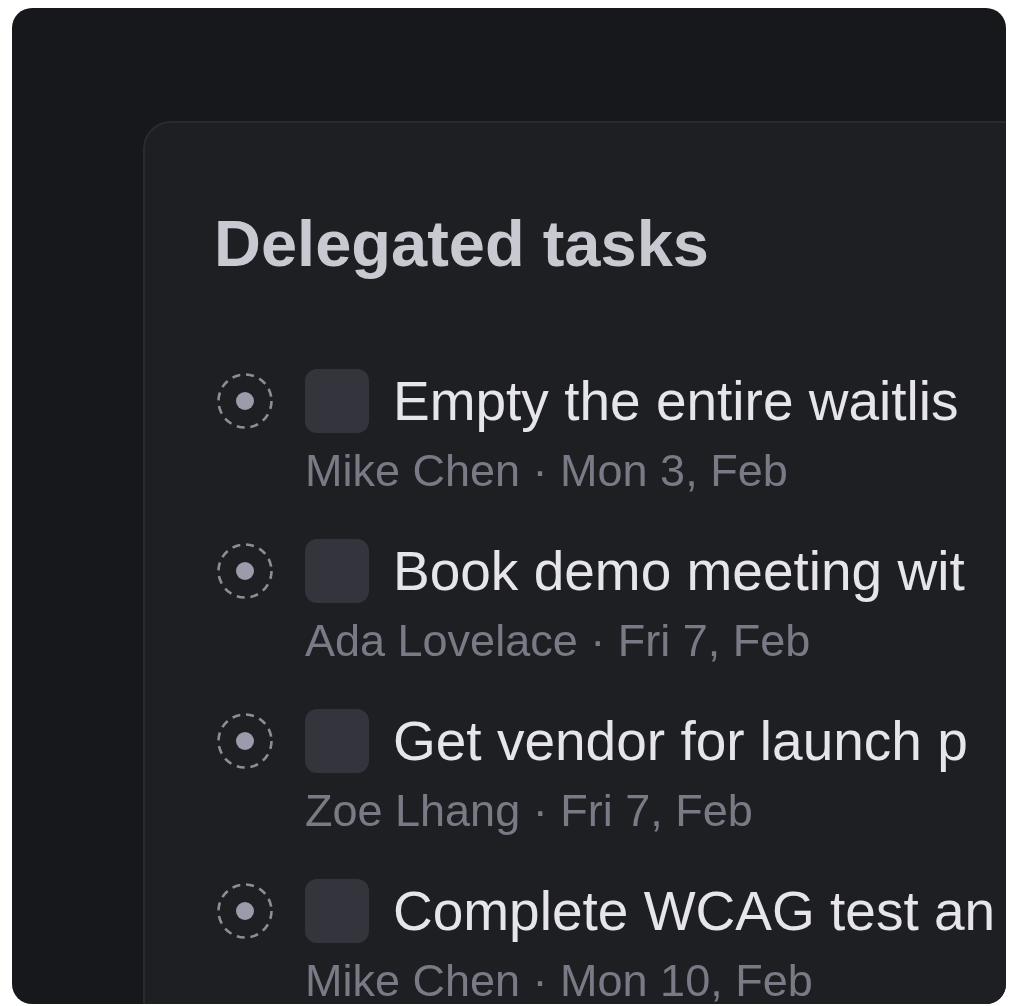 The width and height of the screenshot is (1016, 1006). What do you see at coordinates (676, 401) in the screenshot?
I see `task-title: Empty the entire waitlis` at bounding box center [676, 401].